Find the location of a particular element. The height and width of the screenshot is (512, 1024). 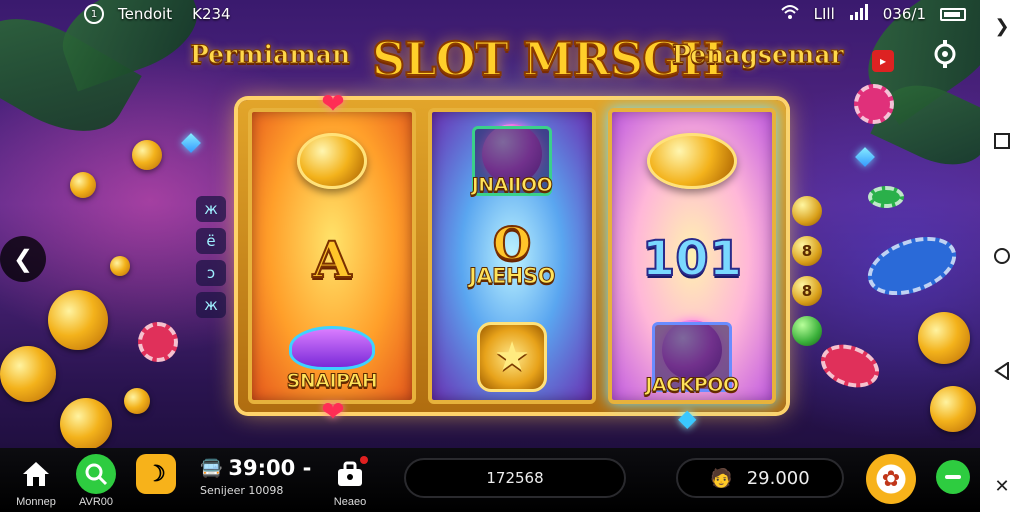

symbol-digit: O is located at coordinates (512, 244).